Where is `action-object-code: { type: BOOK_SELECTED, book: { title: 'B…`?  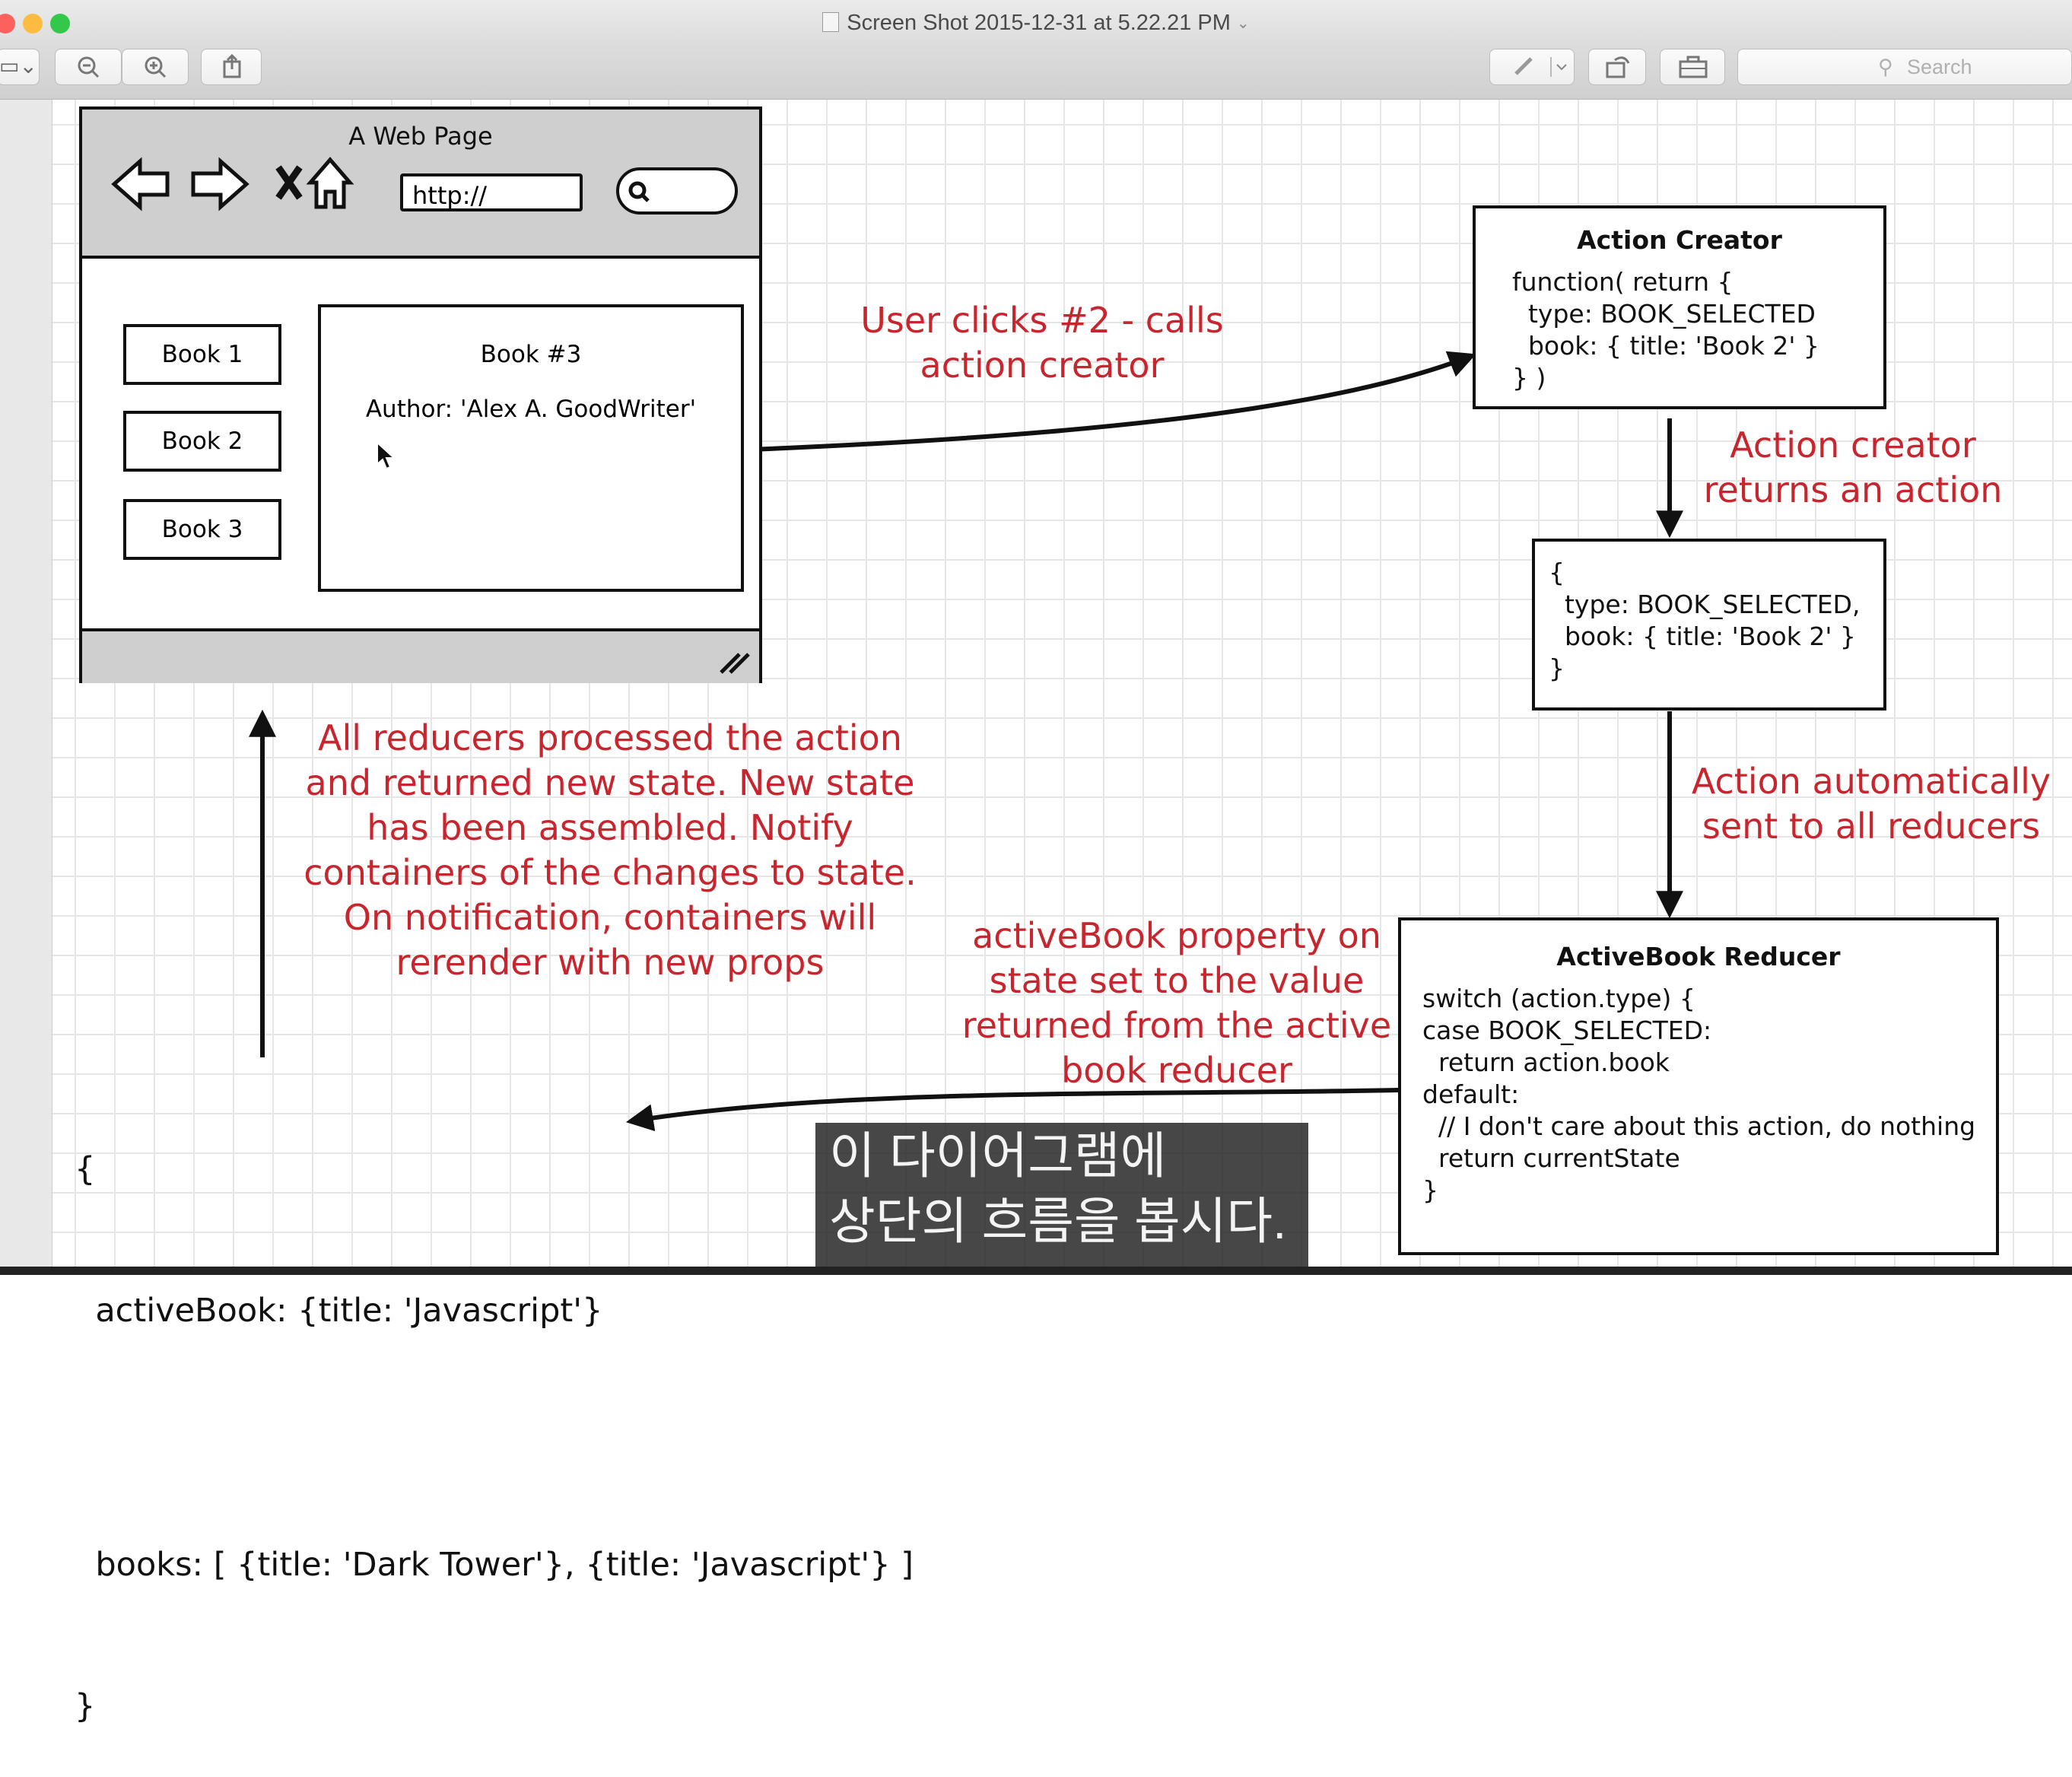 action-object-code: { type: BOOK_SELECTED, book: { title: 'B… is located at coordinates (1705, 621).